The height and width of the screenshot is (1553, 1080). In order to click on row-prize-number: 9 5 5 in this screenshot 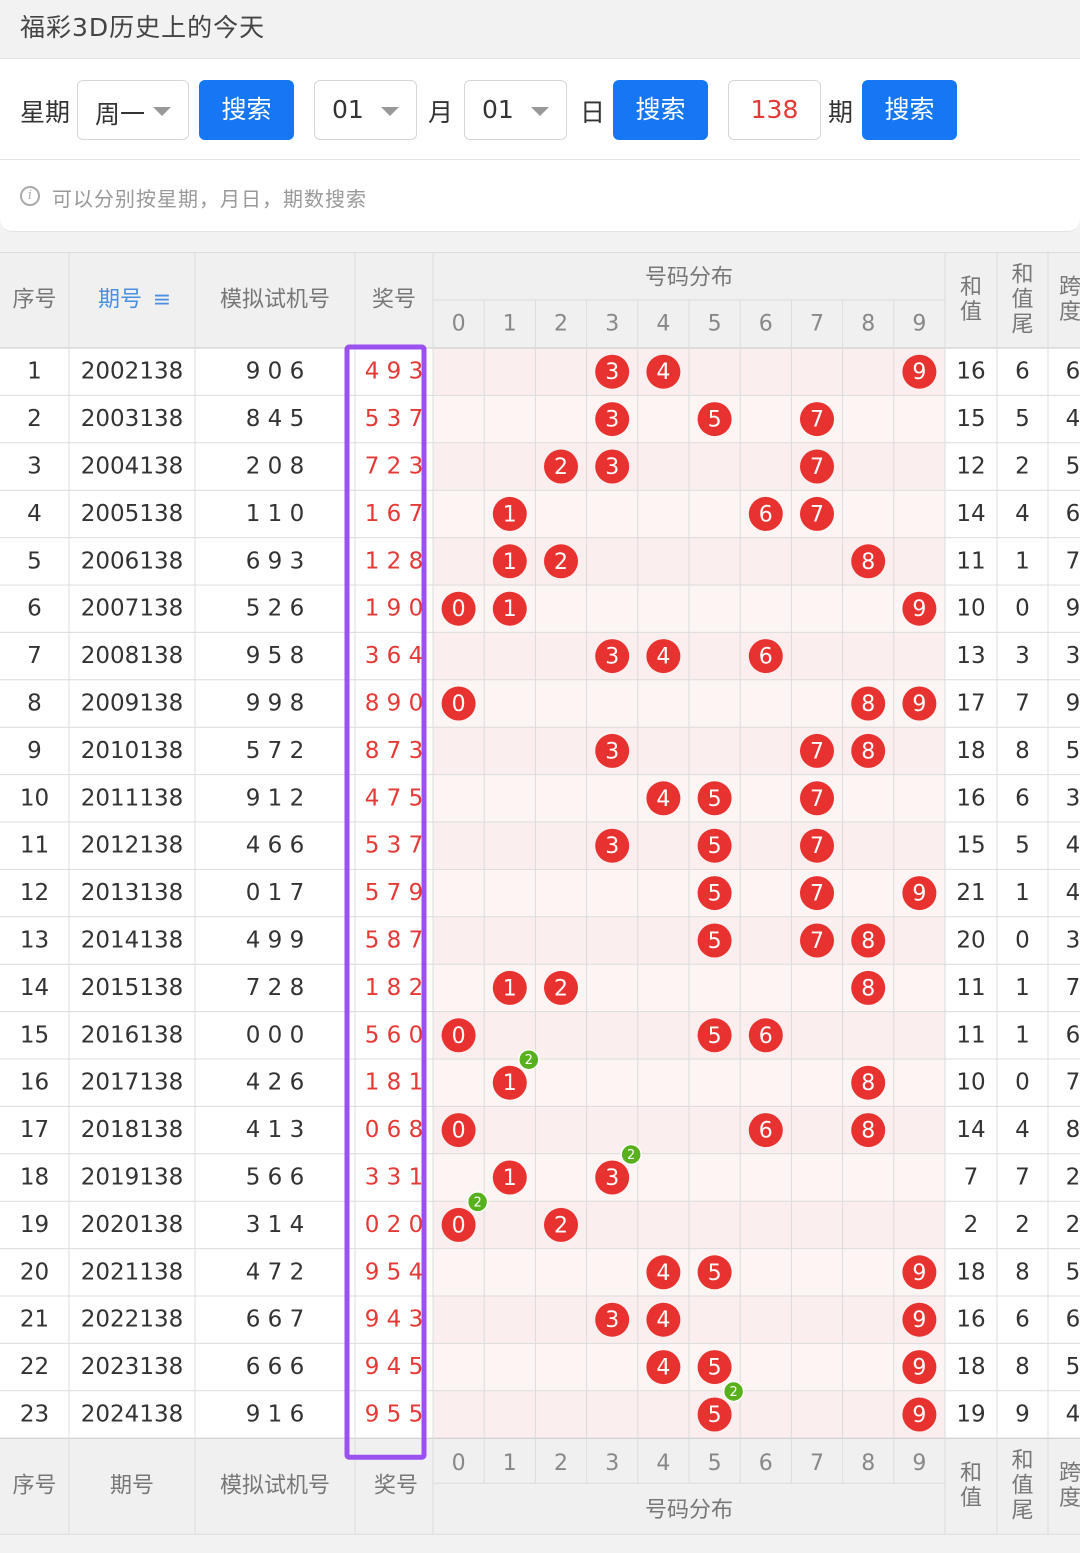, I will do `click(394, 1415)`.